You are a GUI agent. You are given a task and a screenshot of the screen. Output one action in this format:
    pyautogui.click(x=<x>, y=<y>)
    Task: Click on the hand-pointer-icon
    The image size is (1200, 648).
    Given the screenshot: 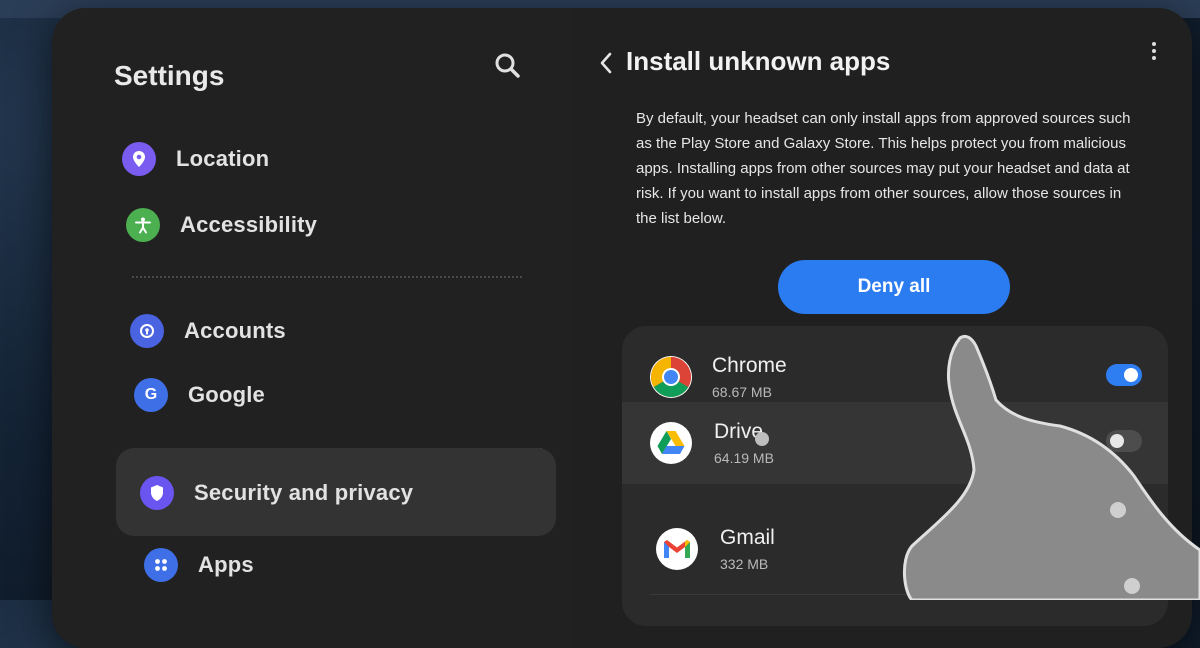 What is the action you would take?
    pyautogui.click(x=1051, y=467)
    